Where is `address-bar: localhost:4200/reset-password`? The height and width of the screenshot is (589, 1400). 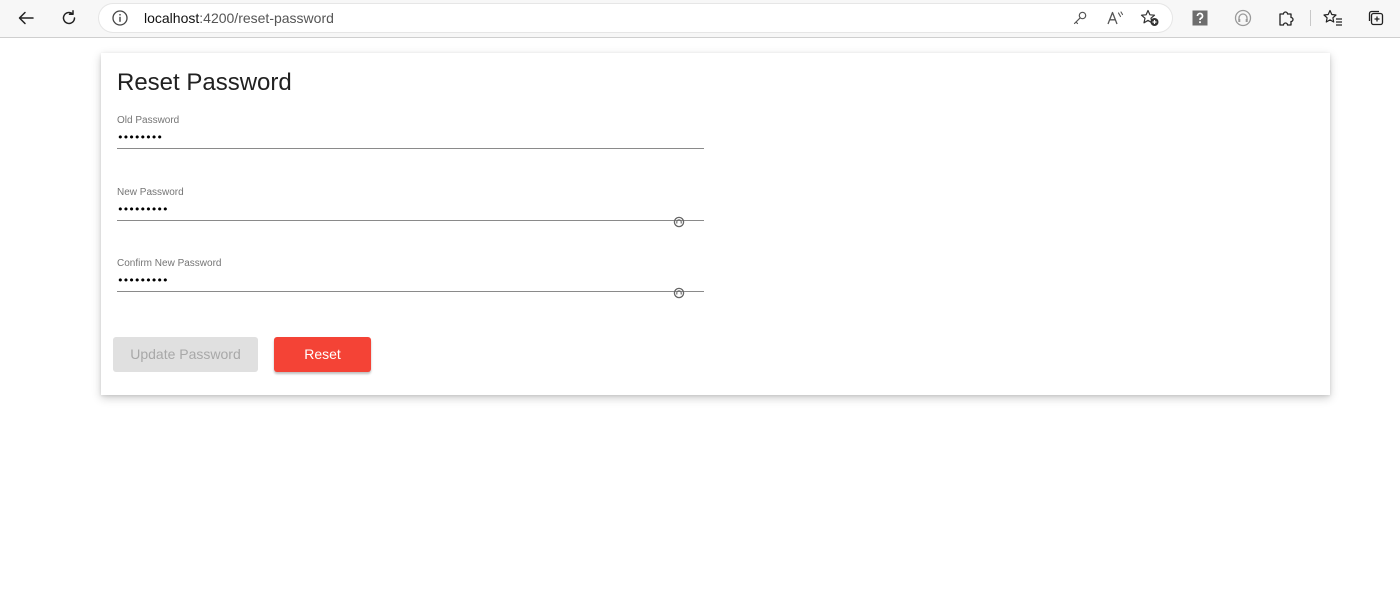 address-bar: localhost:4200/reset-password is located at coordinates (635, 18).